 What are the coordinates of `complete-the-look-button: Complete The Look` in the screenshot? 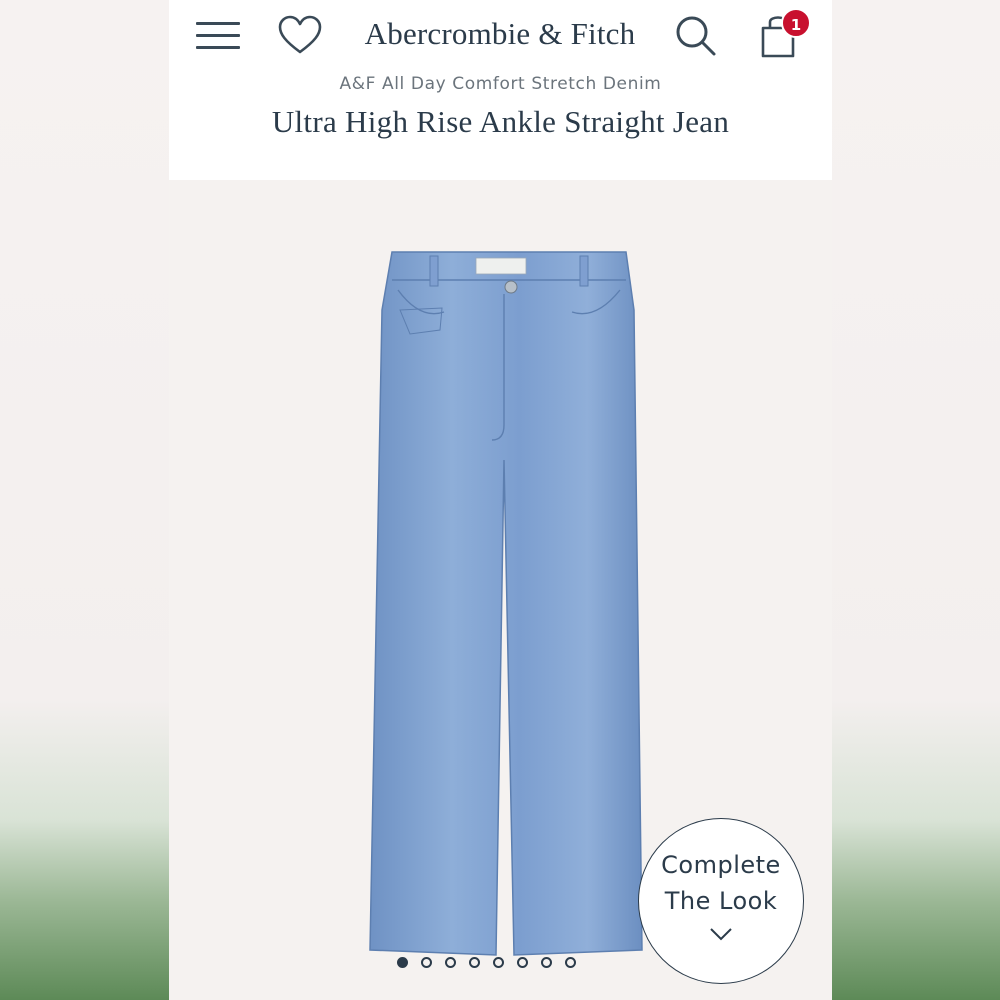 It's located at (721, 901).